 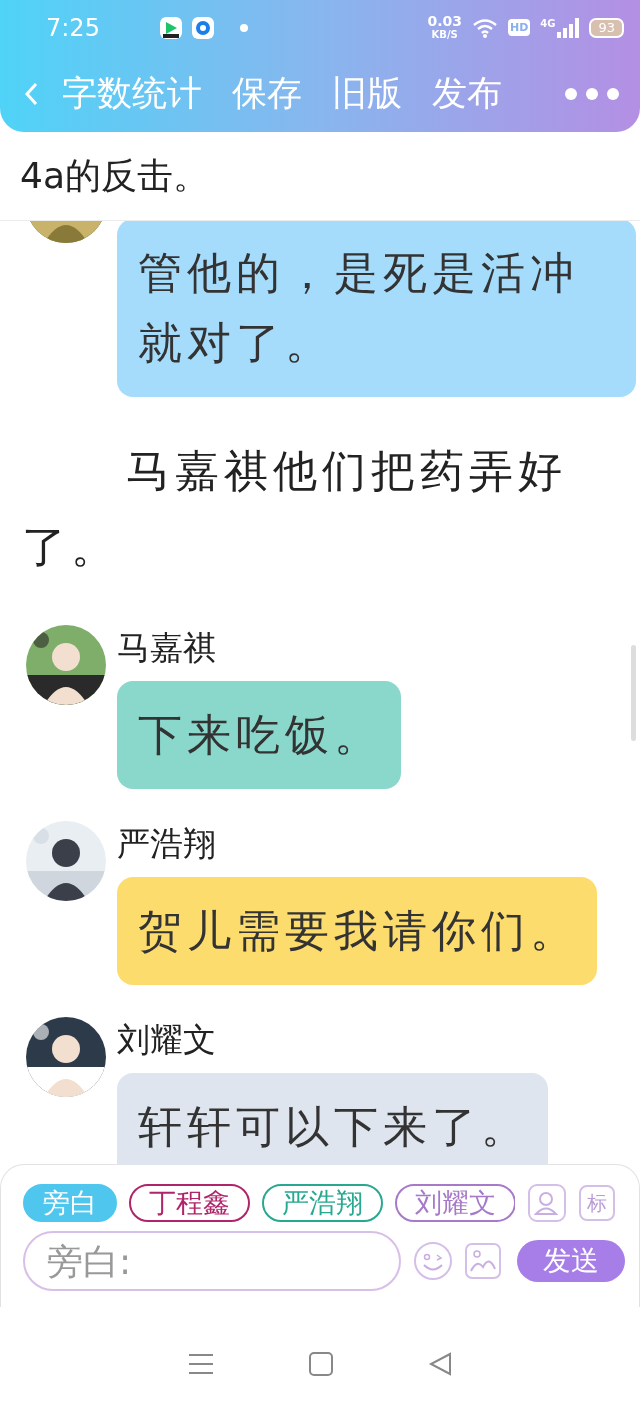 What do you see at coordinates (200, 1363) in the screenshot?
I see `menu-icon` at bounding box center [200, 1363].